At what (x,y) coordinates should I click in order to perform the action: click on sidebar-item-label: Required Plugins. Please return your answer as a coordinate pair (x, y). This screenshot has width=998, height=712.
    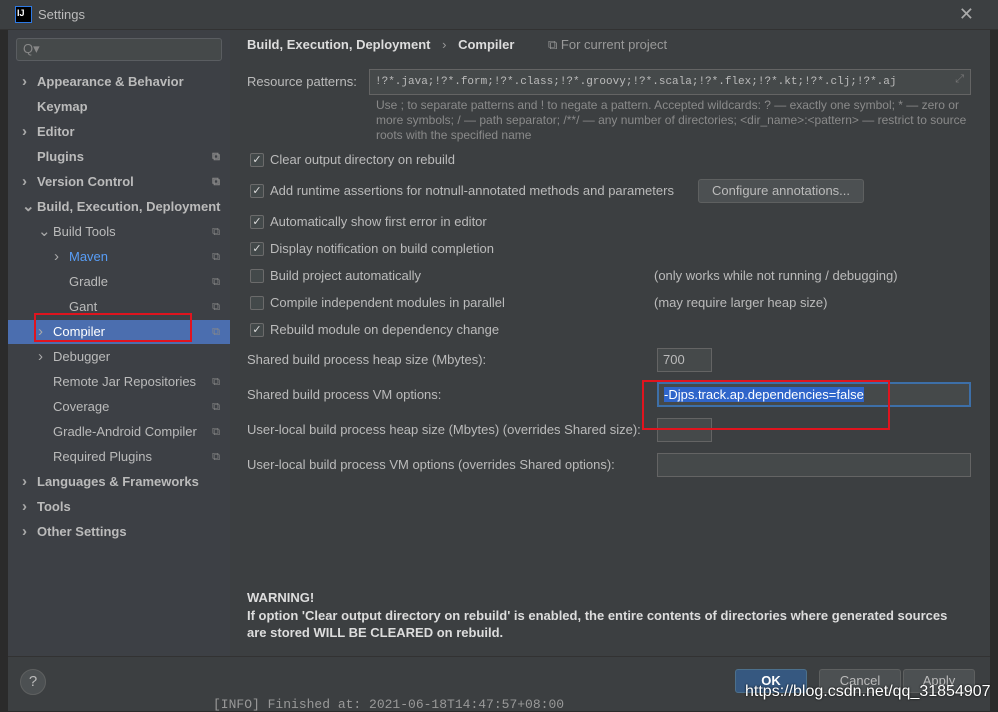
    Looking at the image, I should click on (103, 456).